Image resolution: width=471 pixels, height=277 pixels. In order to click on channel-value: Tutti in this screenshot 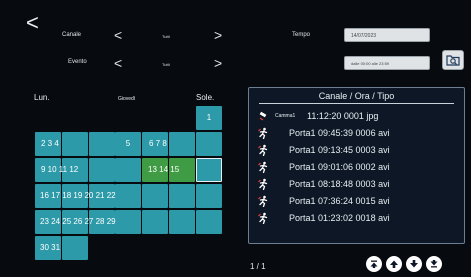, I will do `click(166, 36)`.